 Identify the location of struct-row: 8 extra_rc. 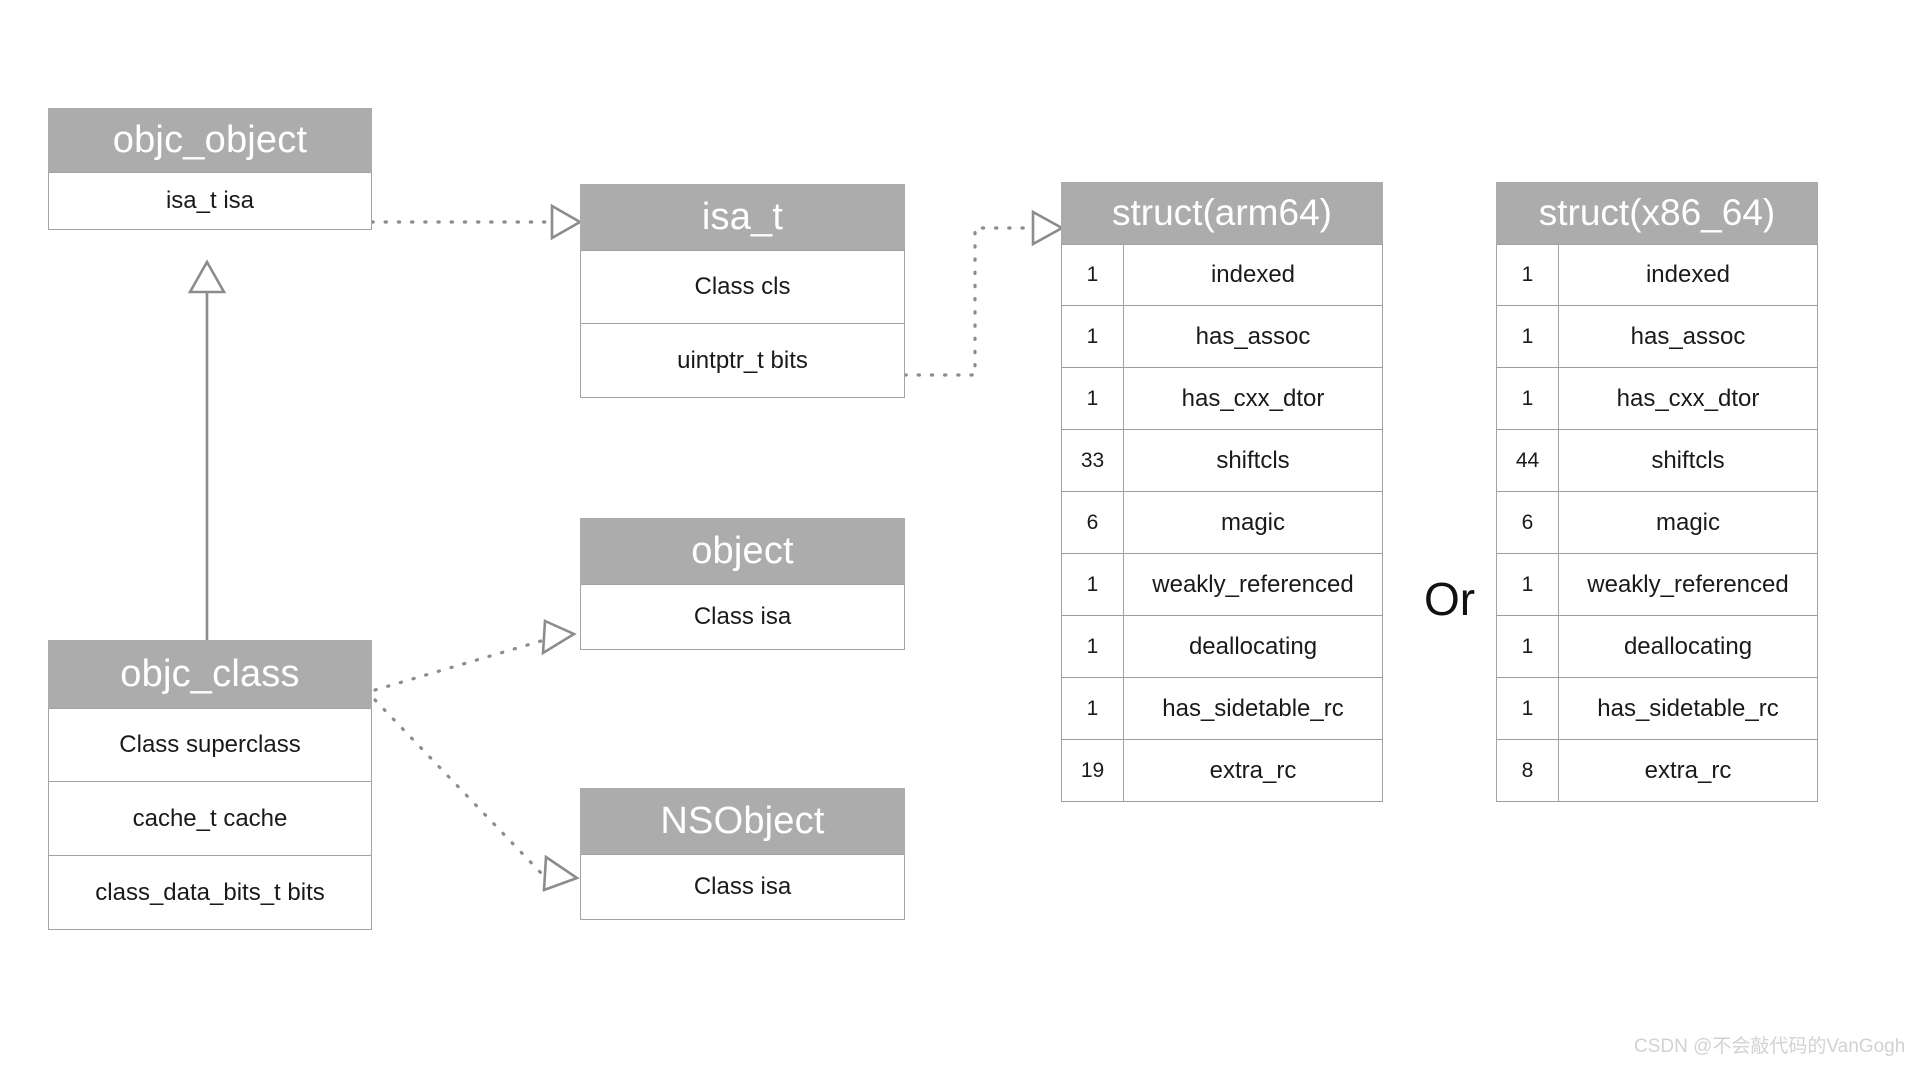
(1657, 771).